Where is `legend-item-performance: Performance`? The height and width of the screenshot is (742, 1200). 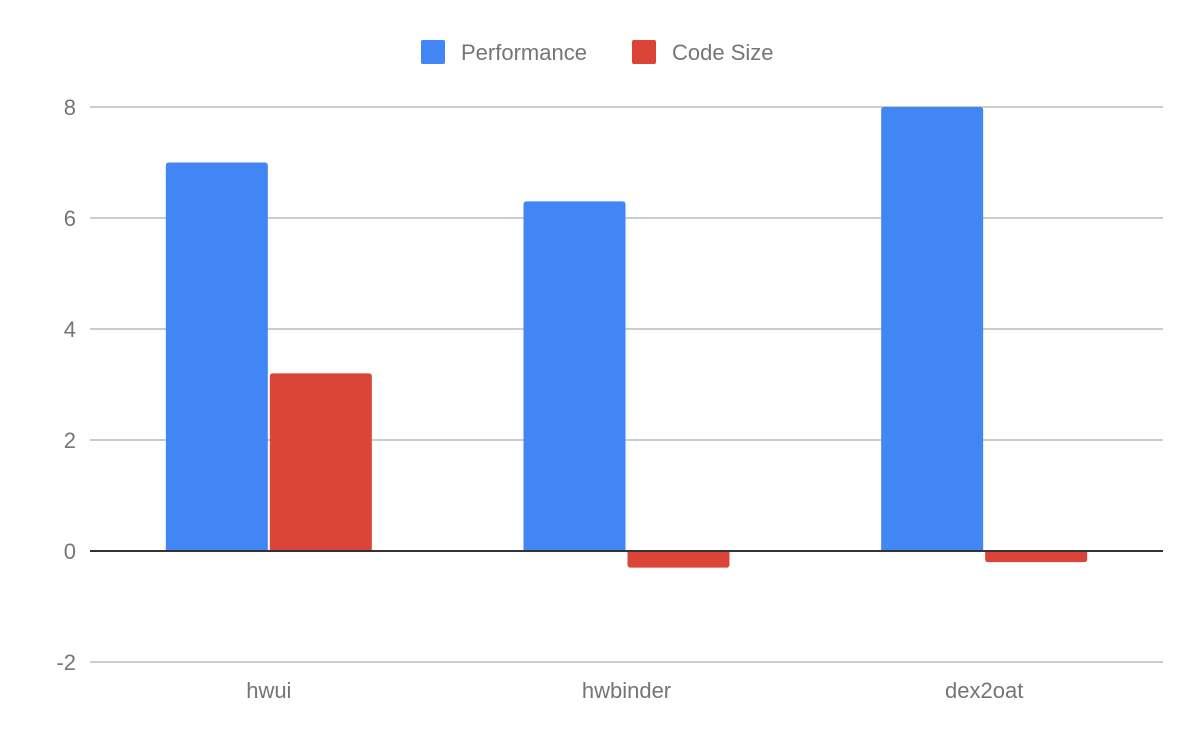 legend-item-performance: Performance is located at coordinates (504, 52).